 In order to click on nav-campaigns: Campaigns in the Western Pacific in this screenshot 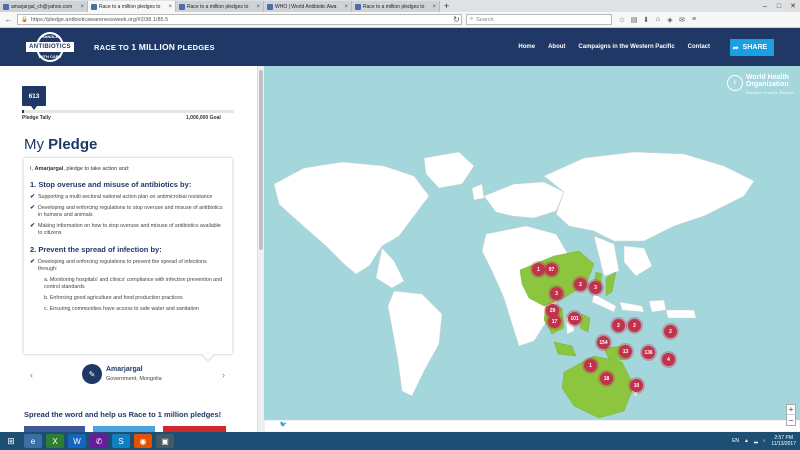, I will do `click(626, 47)`.